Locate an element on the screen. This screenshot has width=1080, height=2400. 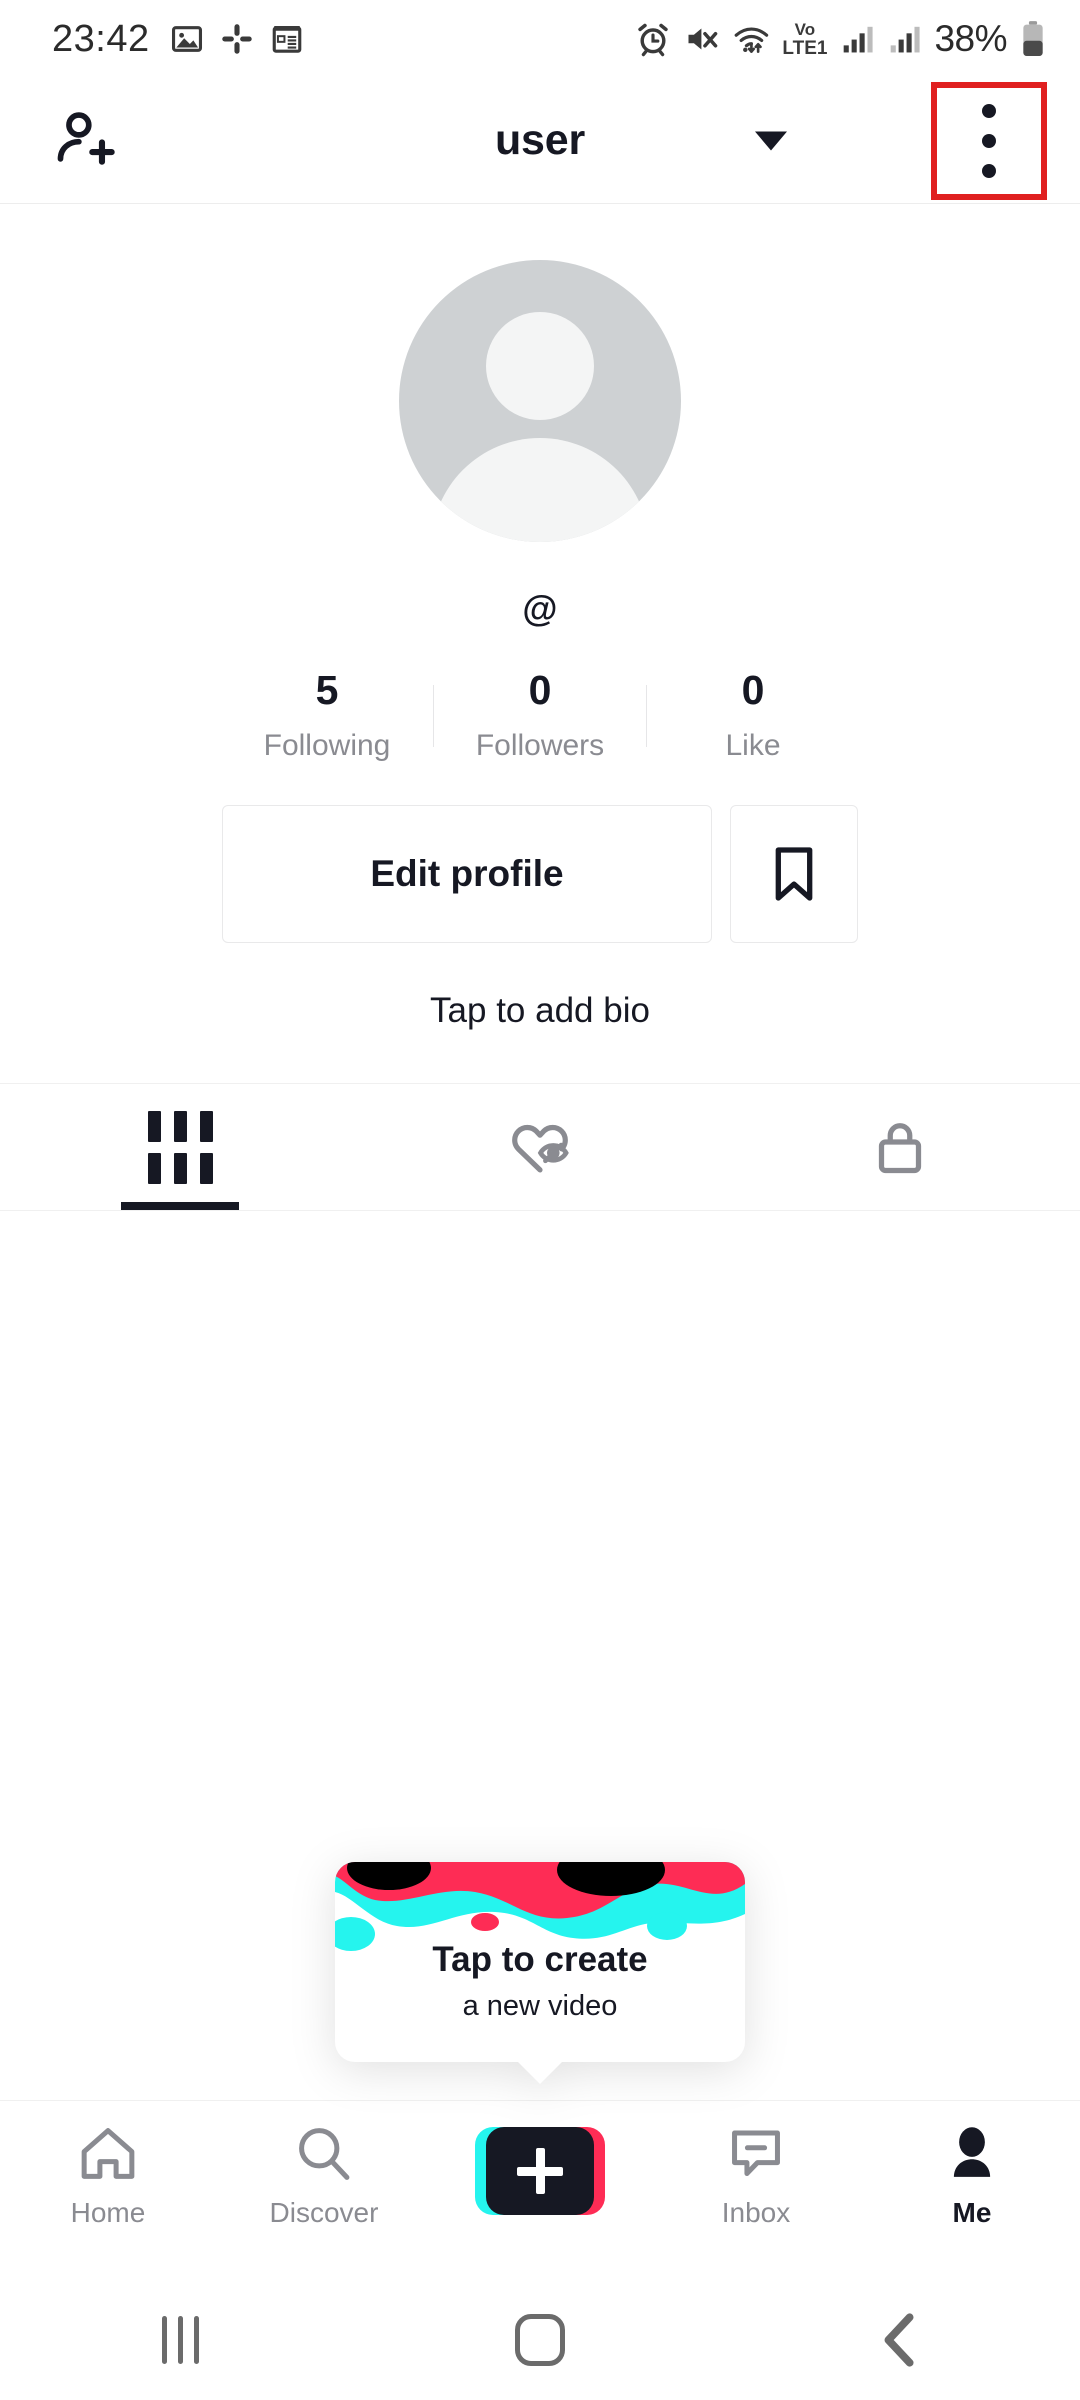
nav-item-inbox: Inbox is located at coordinates (756, 2176).